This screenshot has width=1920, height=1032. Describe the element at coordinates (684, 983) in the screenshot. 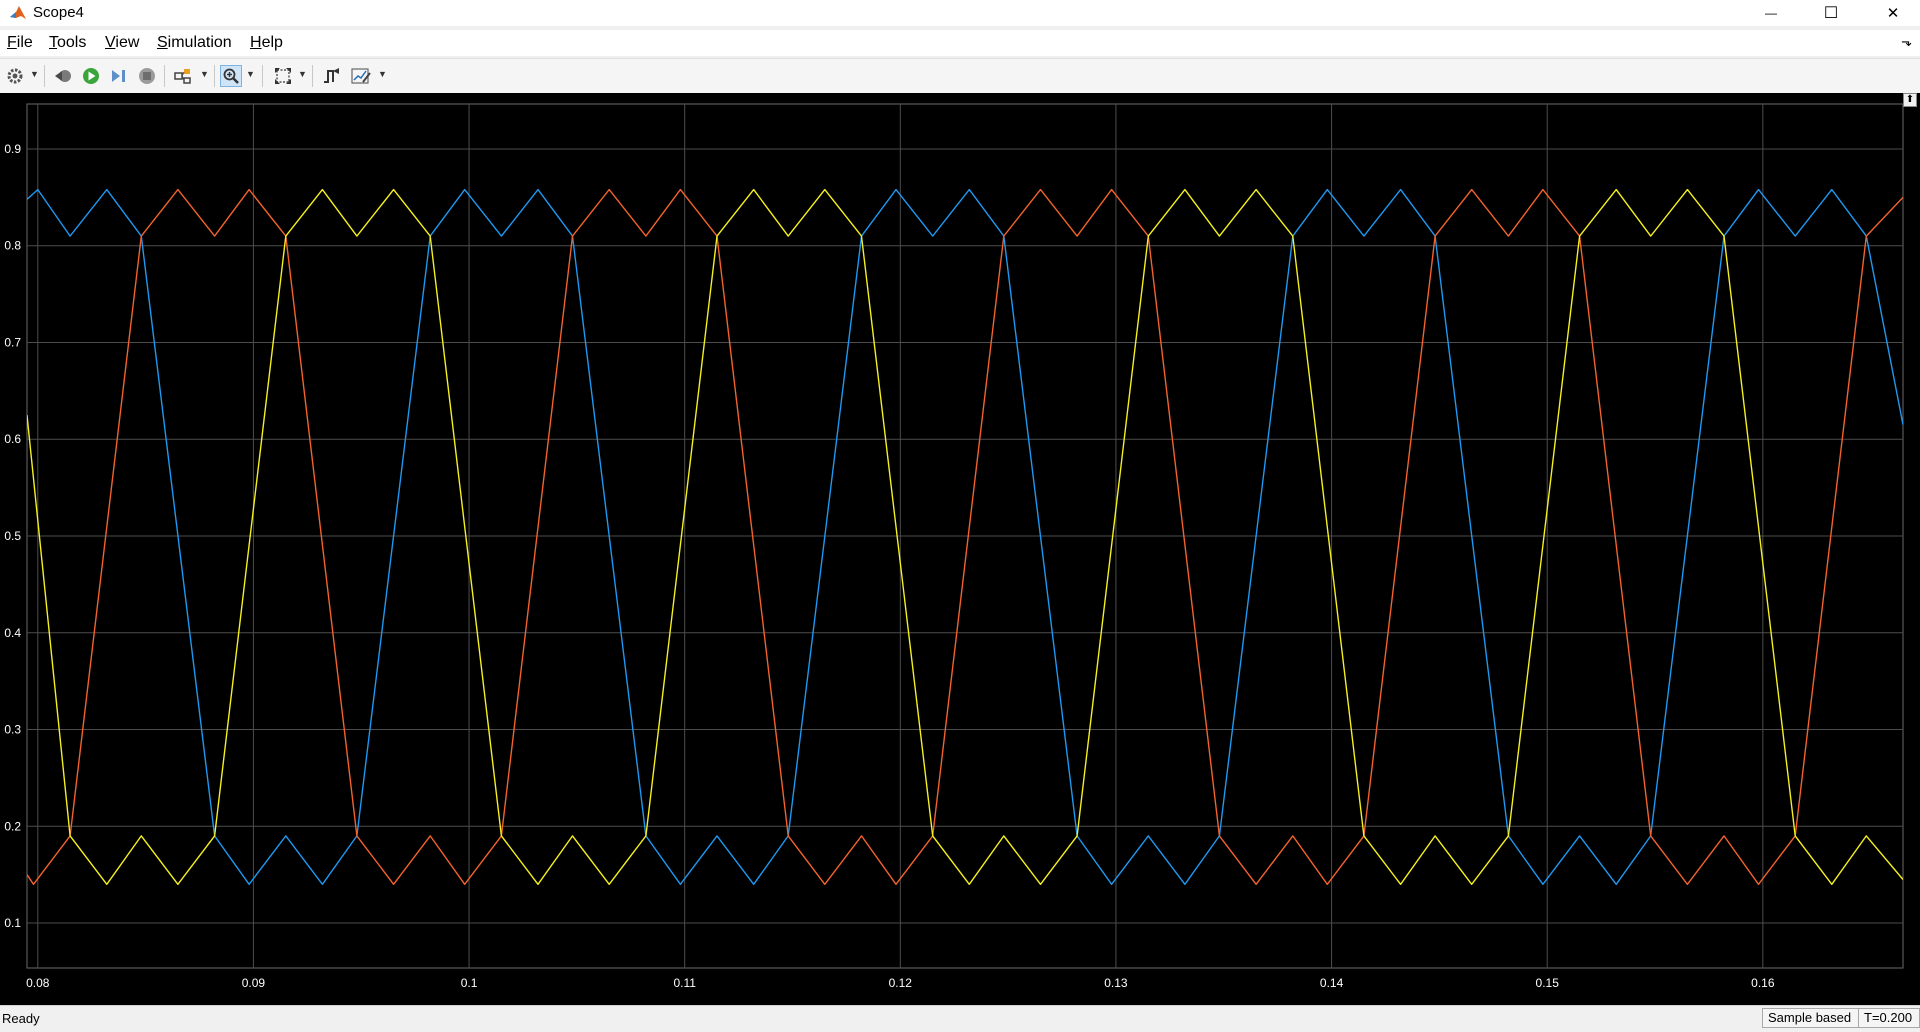

I see `x-tick-label: 0.11` at that location.